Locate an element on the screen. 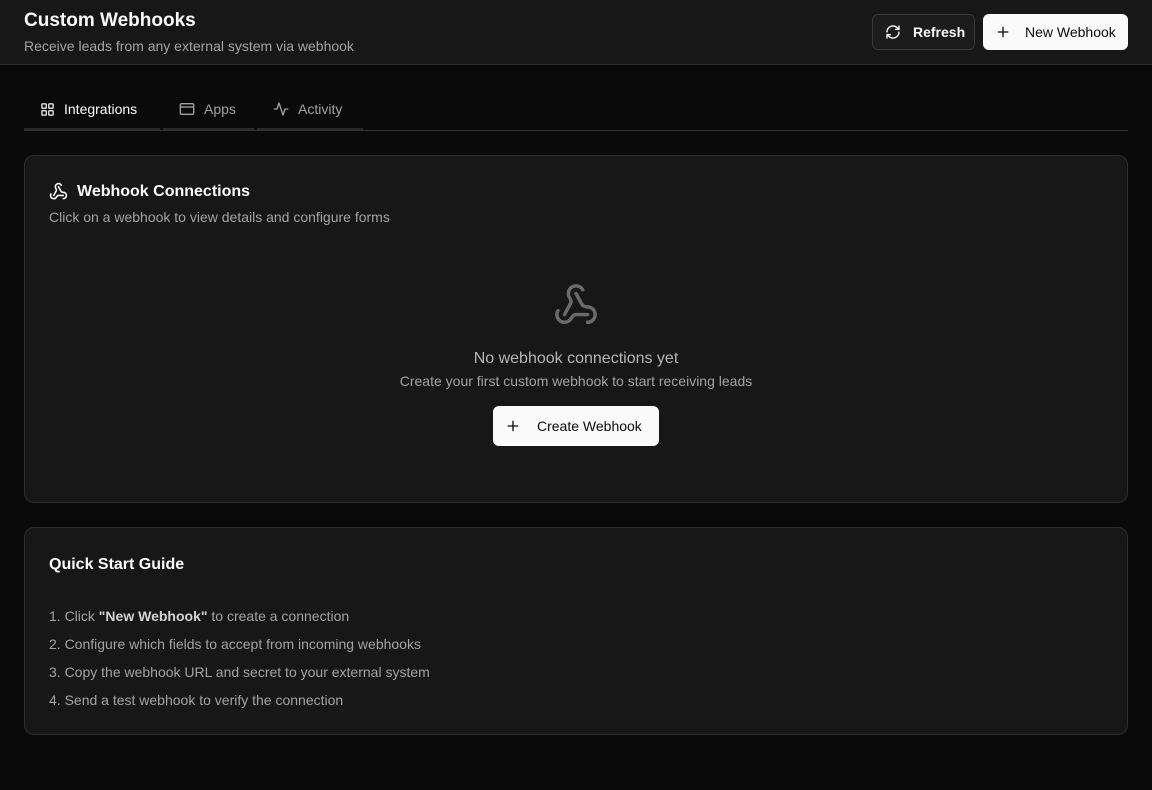 The width and height of the screenshot is (1152, 790). page-title: Custom Webhooks is located at coordinates (110, 20).